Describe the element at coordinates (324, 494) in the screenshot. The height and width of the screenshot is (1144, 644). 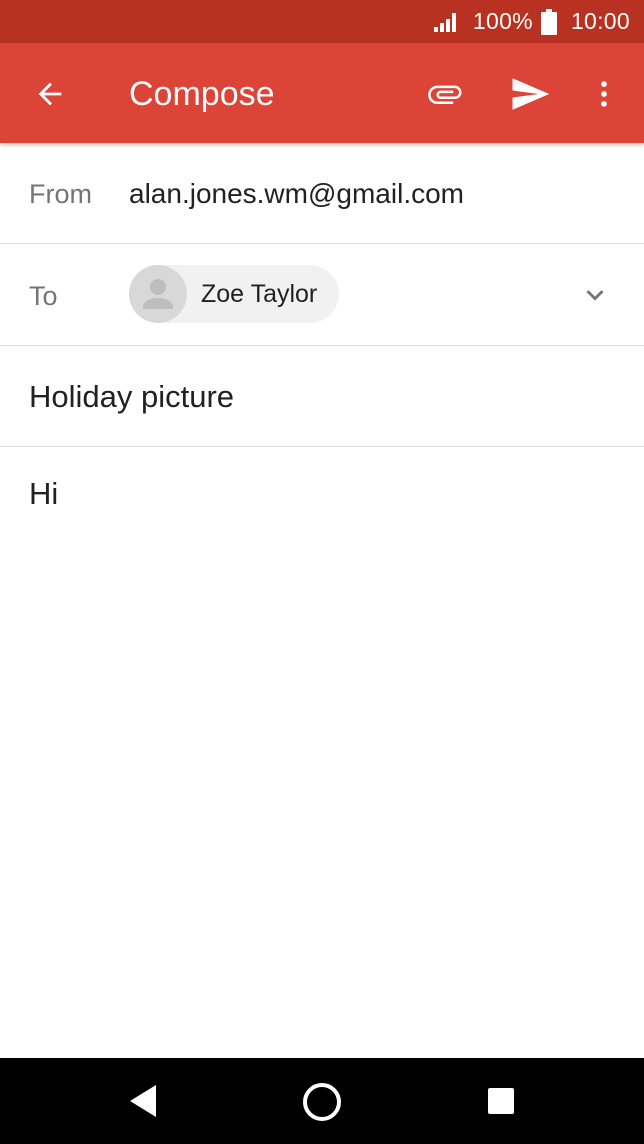
I see `message-body: Hi` at that location.